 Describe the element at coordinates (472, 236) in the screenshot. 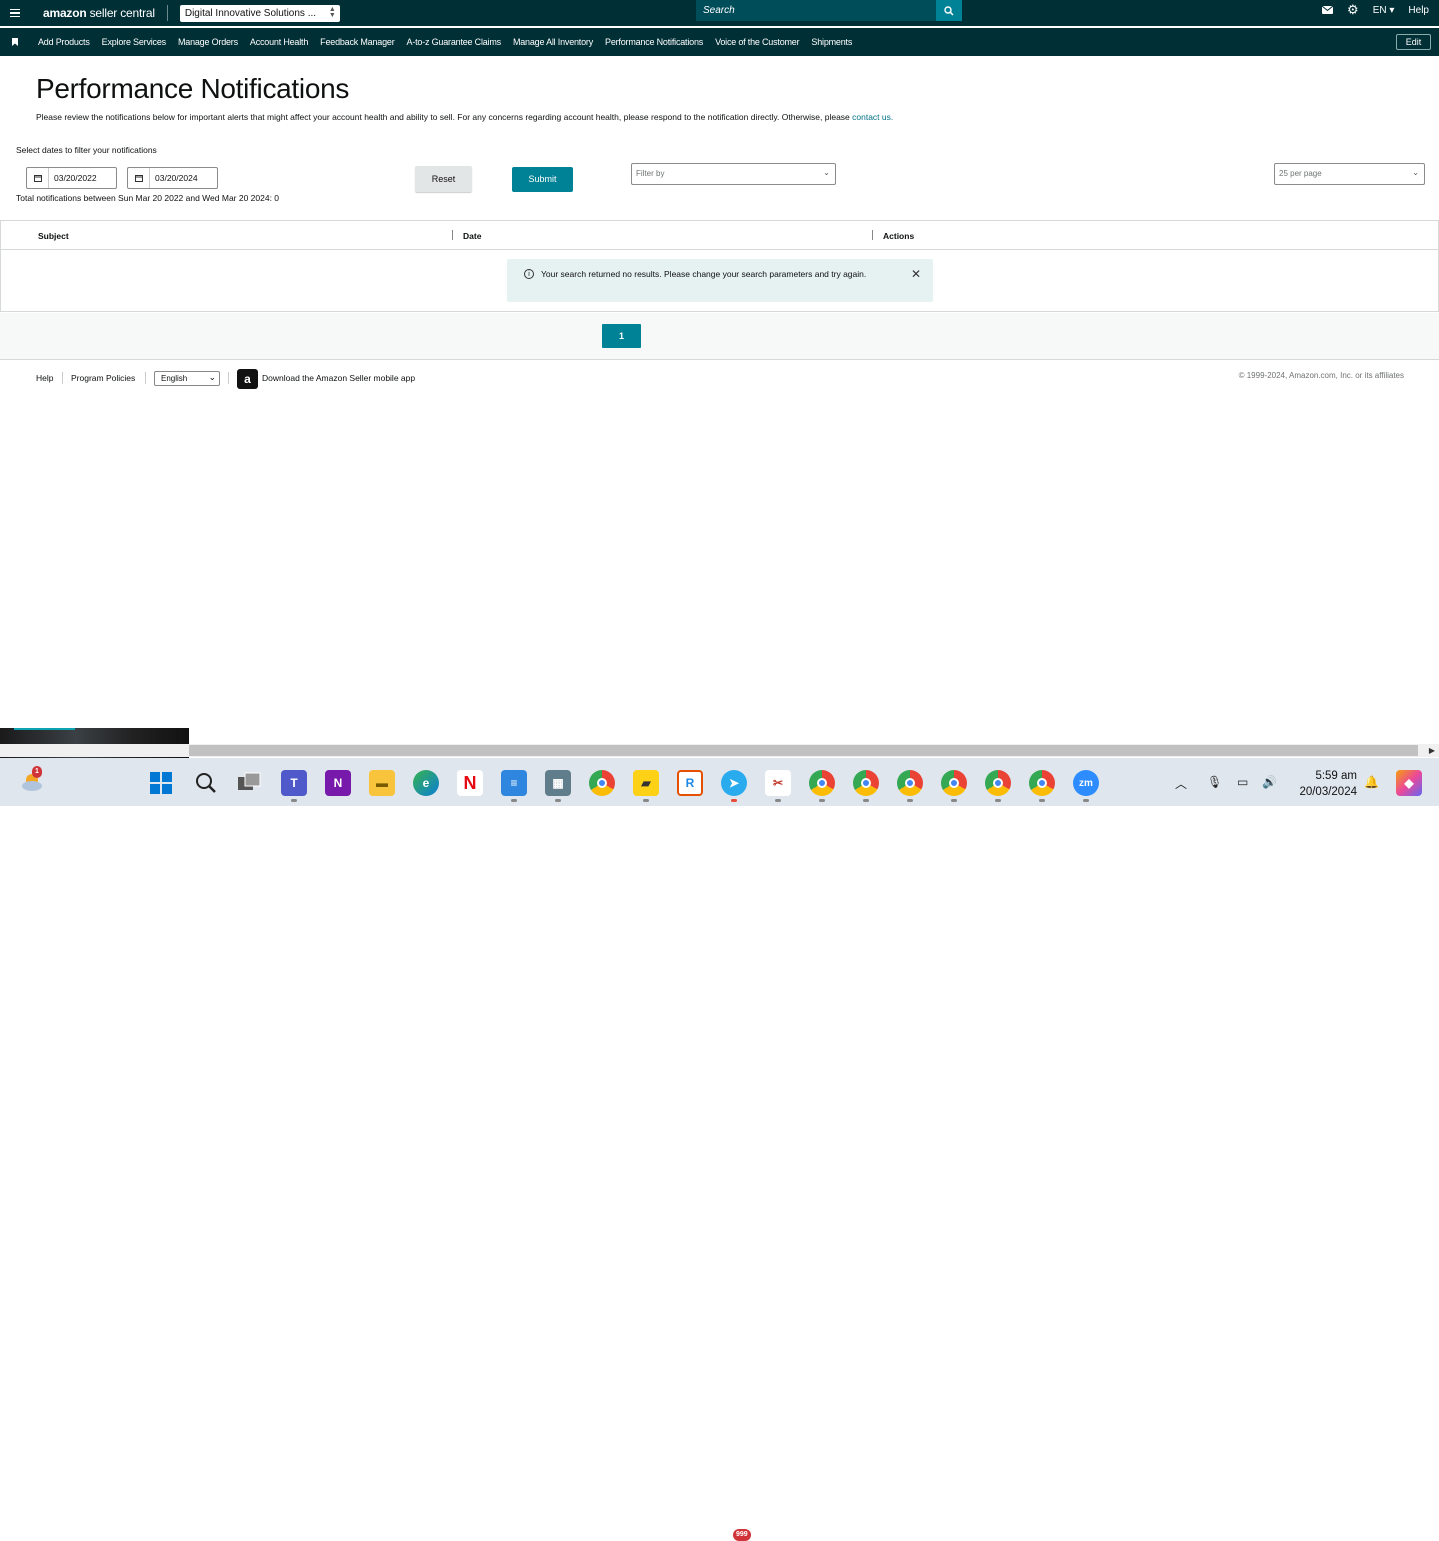

I see `column-date: Date` at that location.